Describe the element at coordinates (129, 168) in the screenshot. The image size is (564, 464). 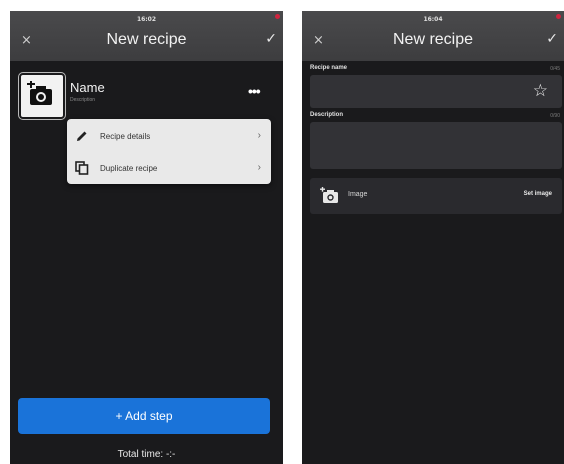
I see `menu-item-label: Duplicate recipe` at that location.